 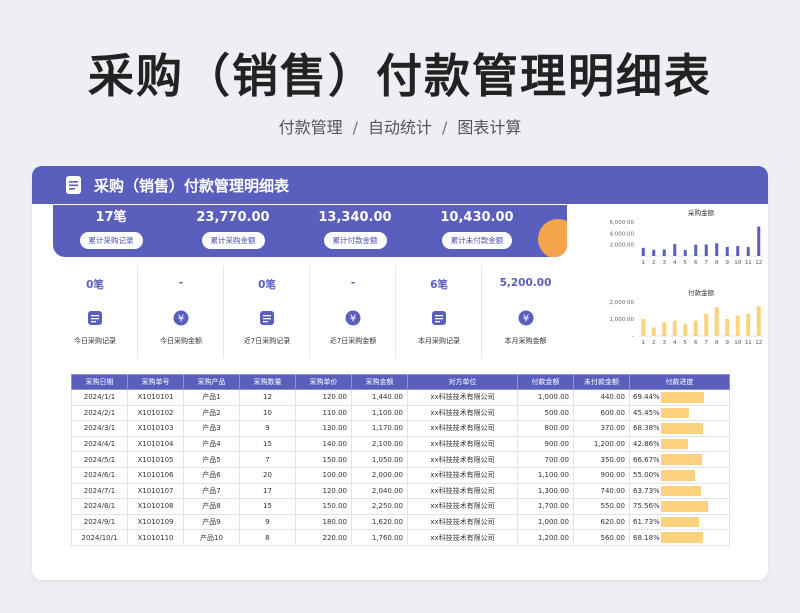 What do you see at coordinates (622, 320) in the screenshot?
I see `y-tick-label: 1,000.00` at bounding box center [622, 320].